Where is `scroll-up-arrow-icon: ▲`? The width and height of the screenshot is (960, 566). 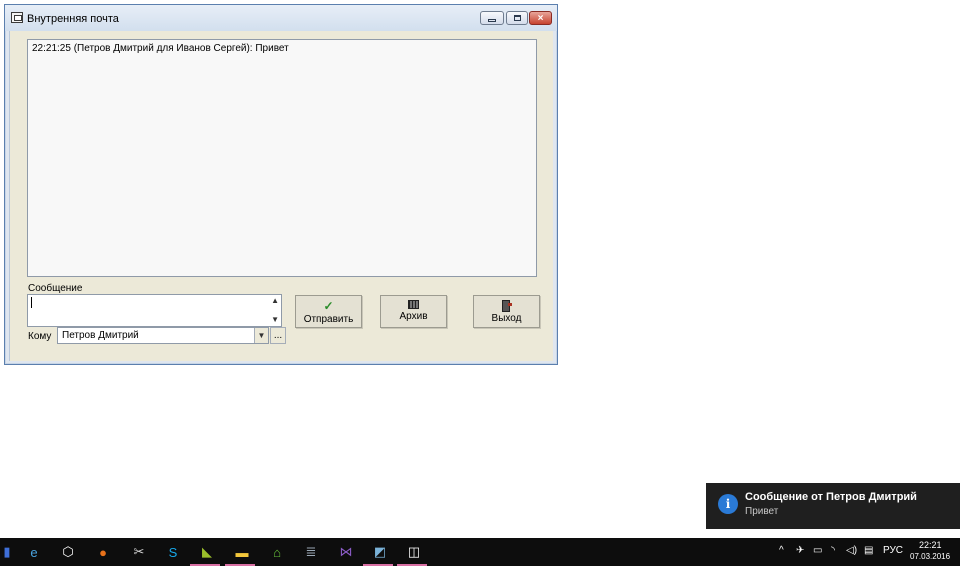
scroll-up-arrow-icon: ▲ is located at coordinates (275, 301).